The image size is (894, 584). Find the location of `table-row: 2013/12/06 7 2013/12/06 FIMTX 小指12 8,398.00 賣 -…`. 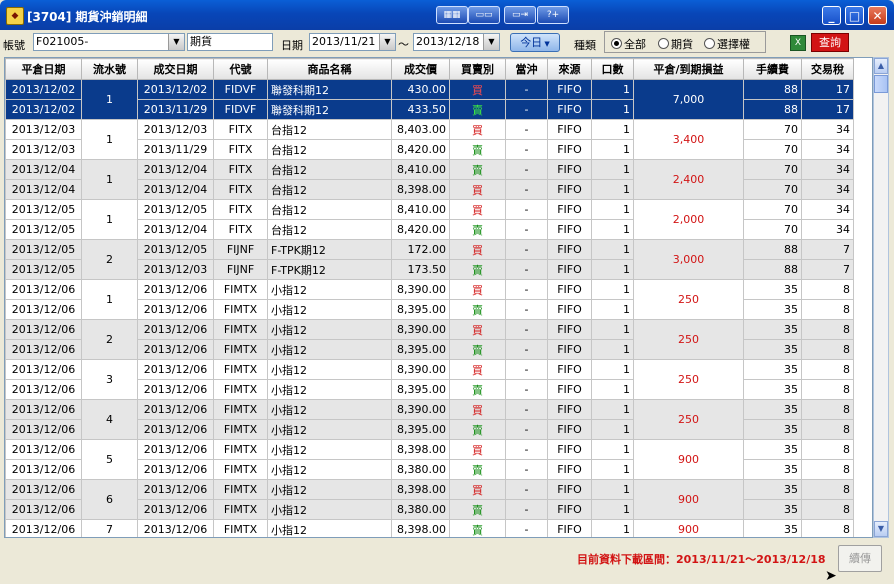

table-row: 2013/12/06 7 2013/12/06 FIMTX 小指12 8,398.00 賣 -… is located at coordinates (429, 528).